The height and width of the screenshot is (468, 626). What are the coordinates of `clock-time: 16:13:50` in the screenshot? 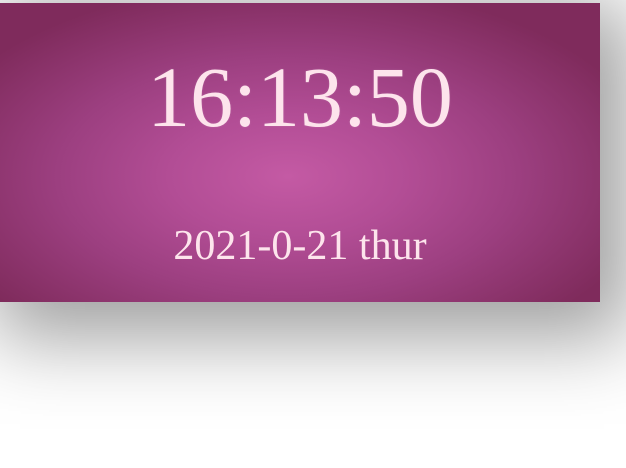 It's located at (300, 97).